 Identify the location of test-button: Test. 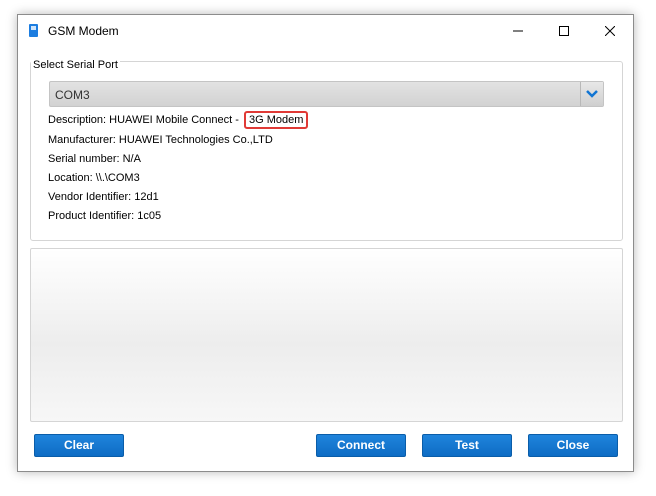
(467, 445).